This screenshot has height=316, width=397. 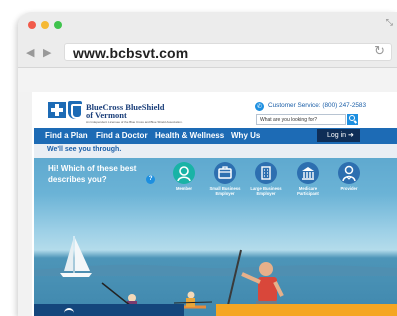 I want to click on help-icon: ?, so click(x=151, y=180).